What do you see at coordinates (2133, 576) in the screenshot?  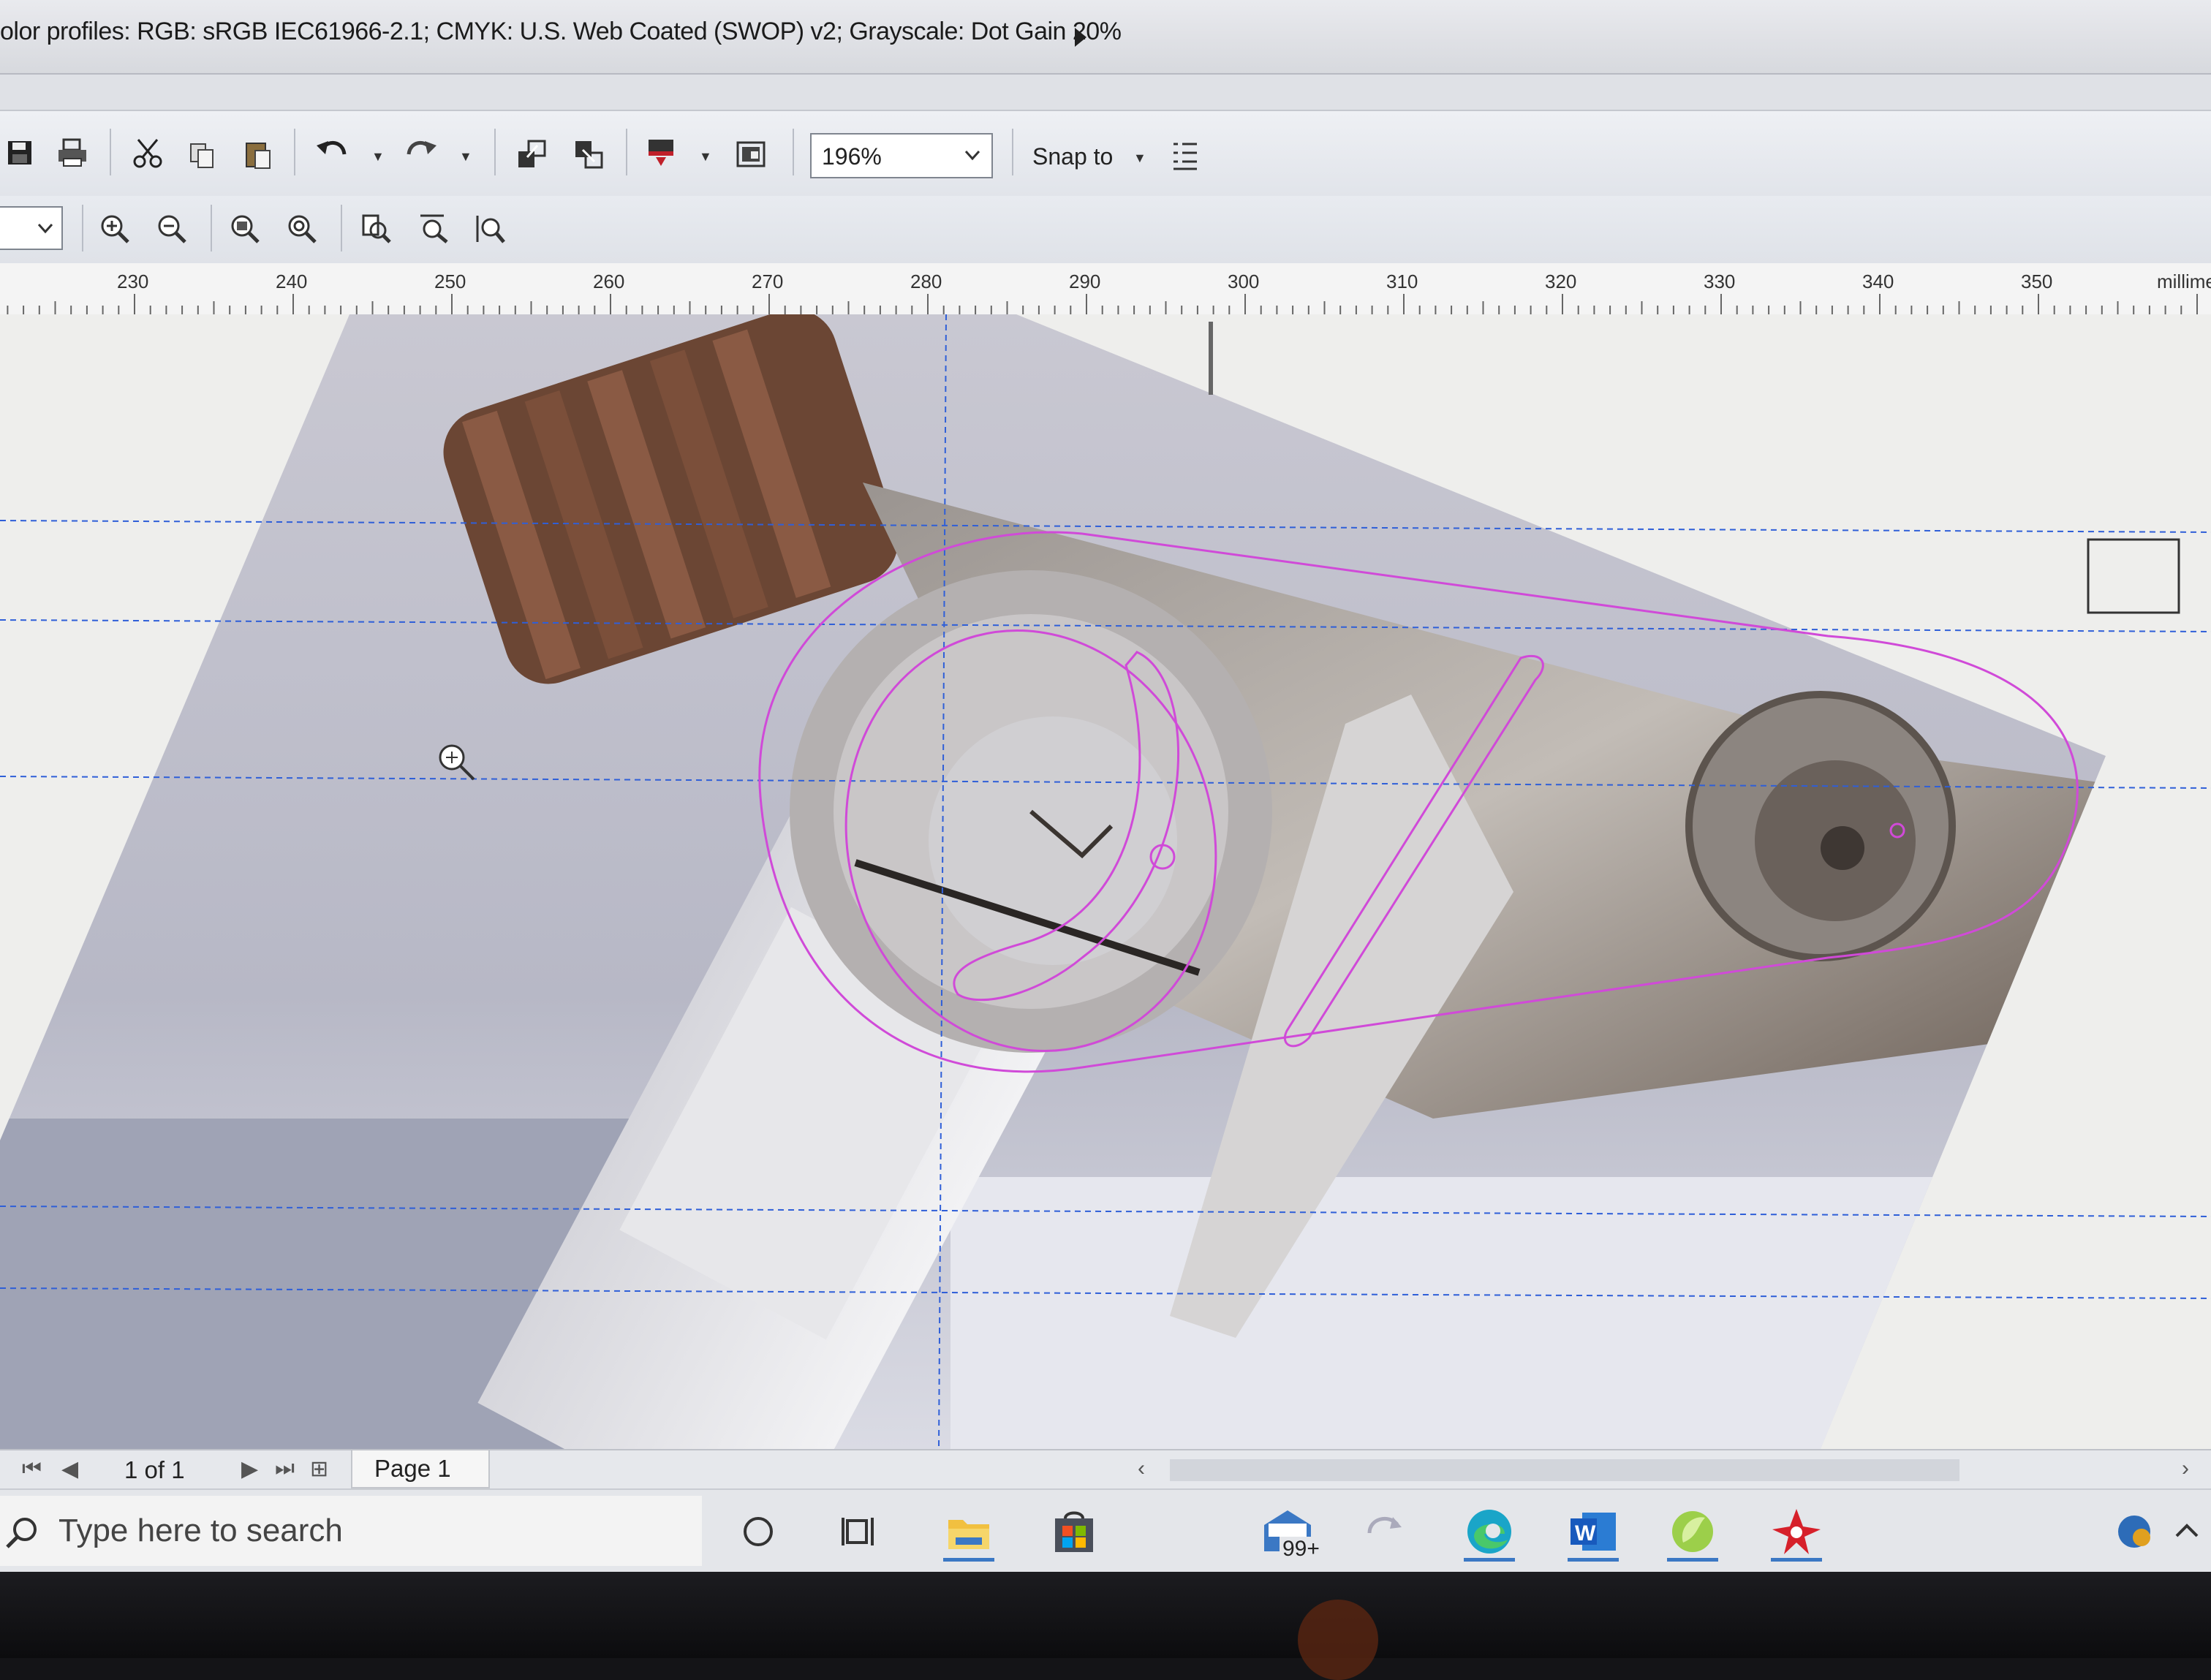 I see `page-border-box` at bounding box center [2133, 576].